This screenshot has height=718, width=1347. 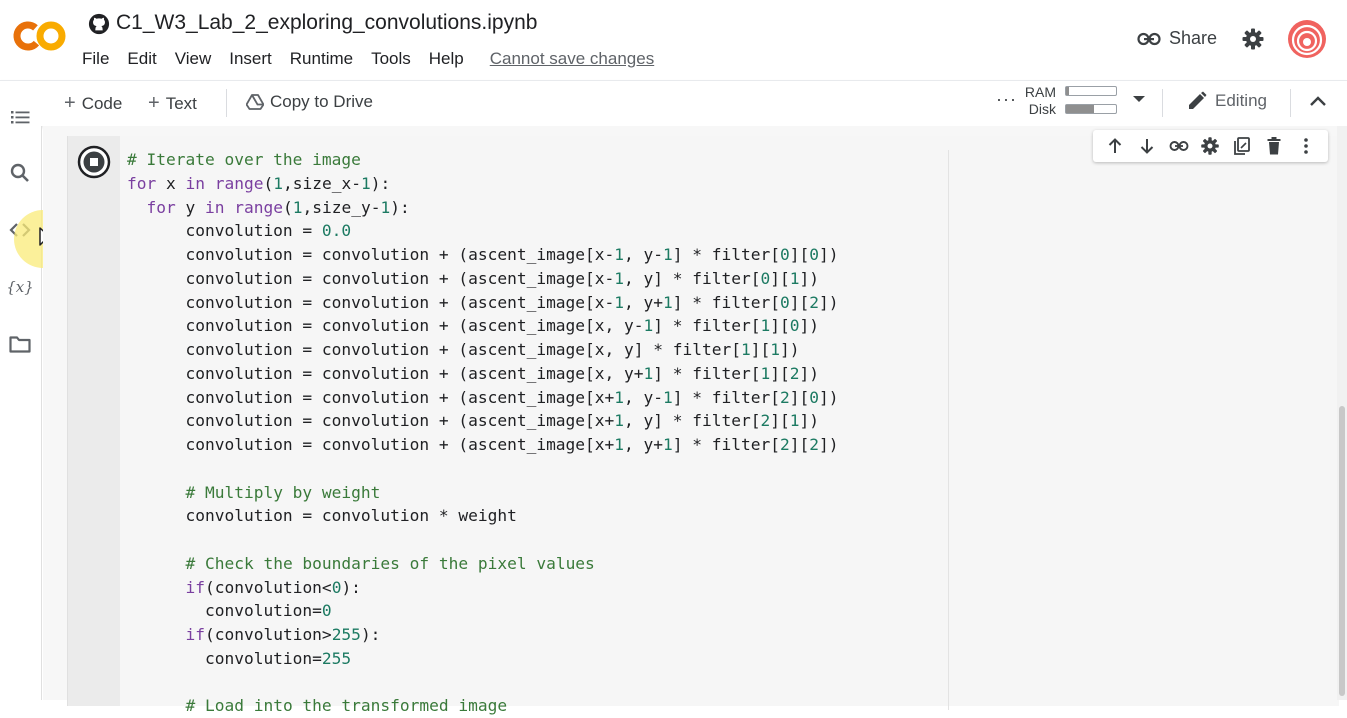 I want to click on share-button: Share, so click(x=1177, y=38).